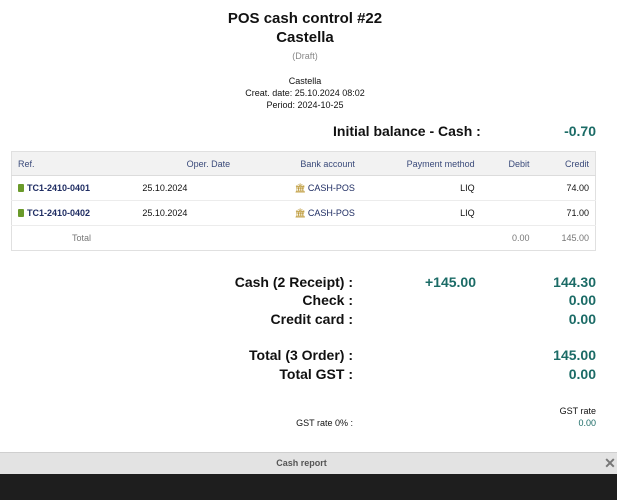  I want to click on dialog-title: Cash report, so click(301, 463).